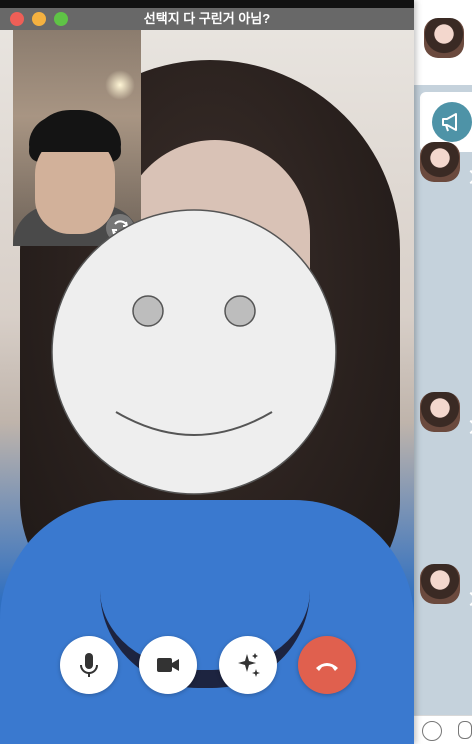 The image size is (472, 744). Describe the element at coordinates (432, 731) in the screenshot. I see `smile-icon` at that location.